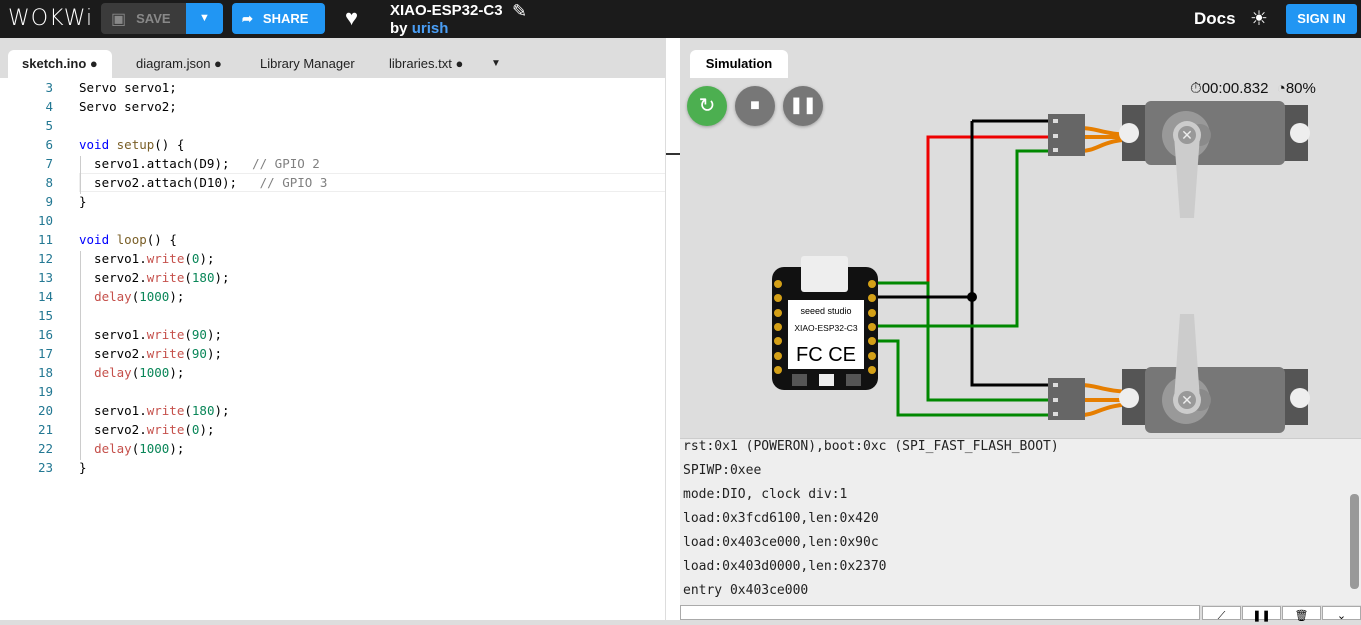  I want to click on serial-line: load:0x403ce000,len:0x90c, so click(781, 542).